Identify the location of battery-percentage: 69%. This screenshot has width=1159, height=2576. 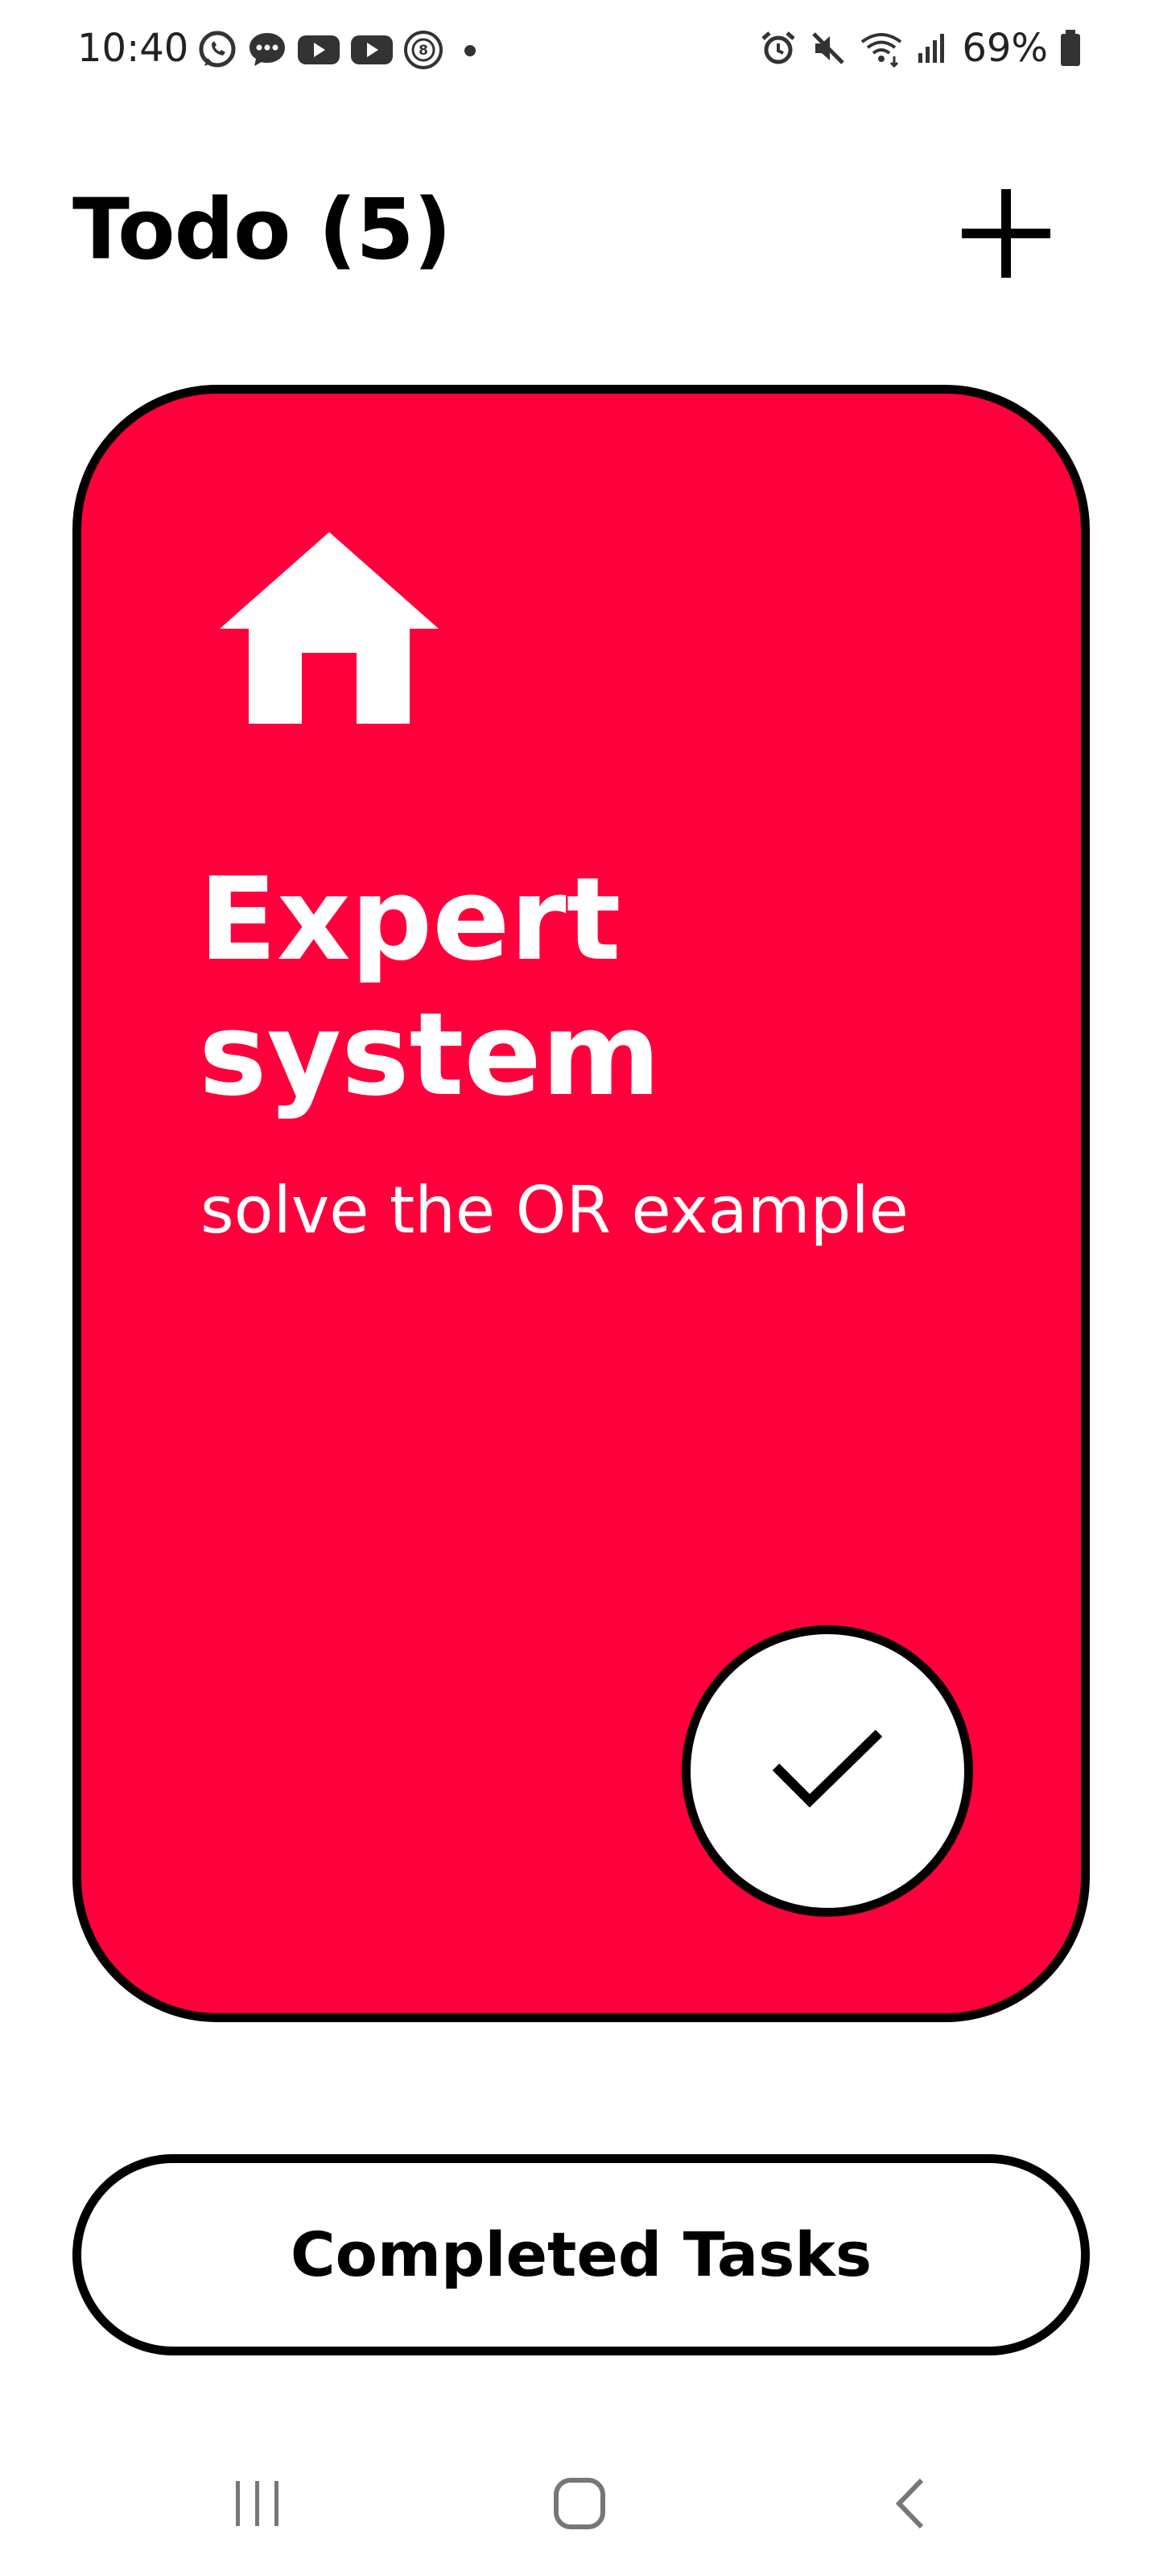
(1005, 48).